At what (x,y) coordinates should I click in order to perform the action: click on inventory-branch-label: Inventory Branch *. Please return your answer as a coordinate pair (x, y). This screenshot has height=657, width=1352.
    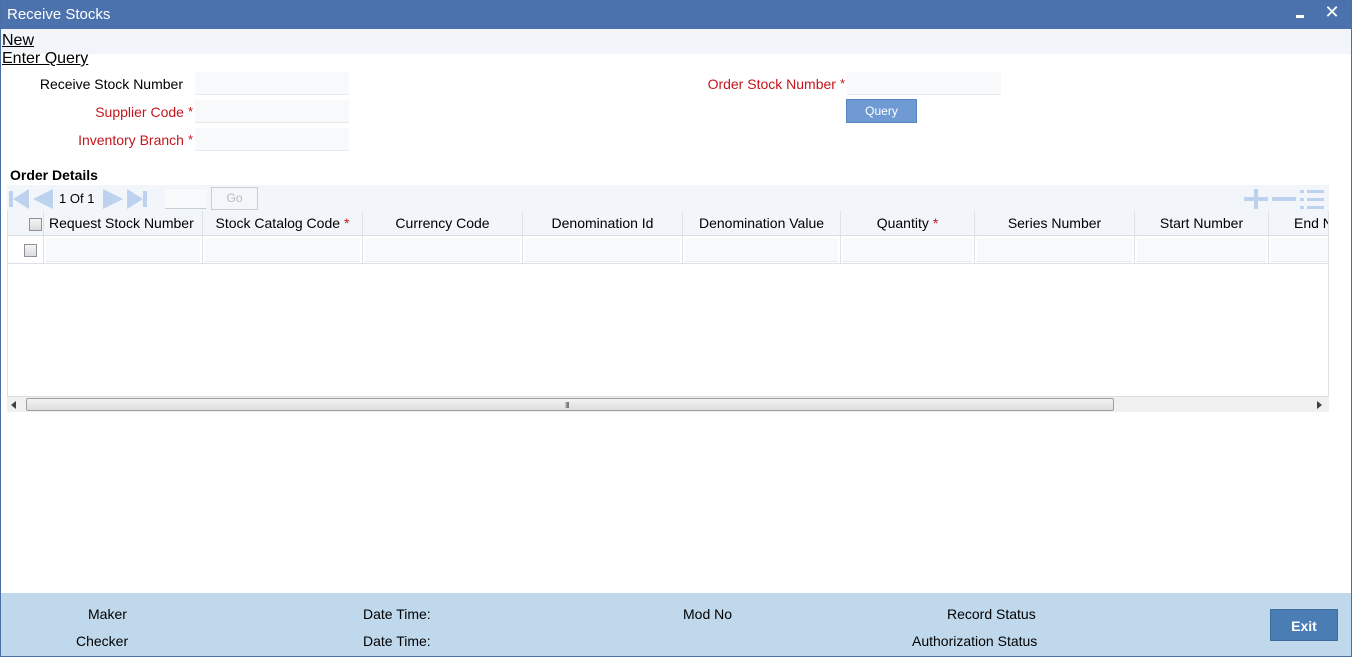
    Looking at the image, I should click on (107, 140).